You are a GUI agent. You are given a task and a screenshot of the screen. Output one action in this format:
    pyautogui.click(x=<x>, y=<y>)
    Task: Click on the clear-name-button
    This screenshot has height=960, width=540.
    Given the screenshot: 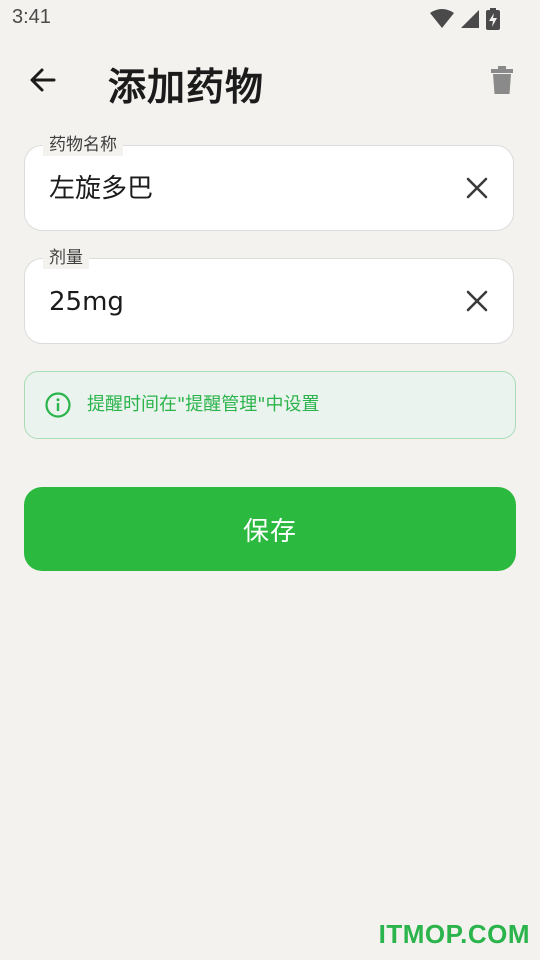 What is the action you would take?
    pyautogui.click(x=477, y=188)
    